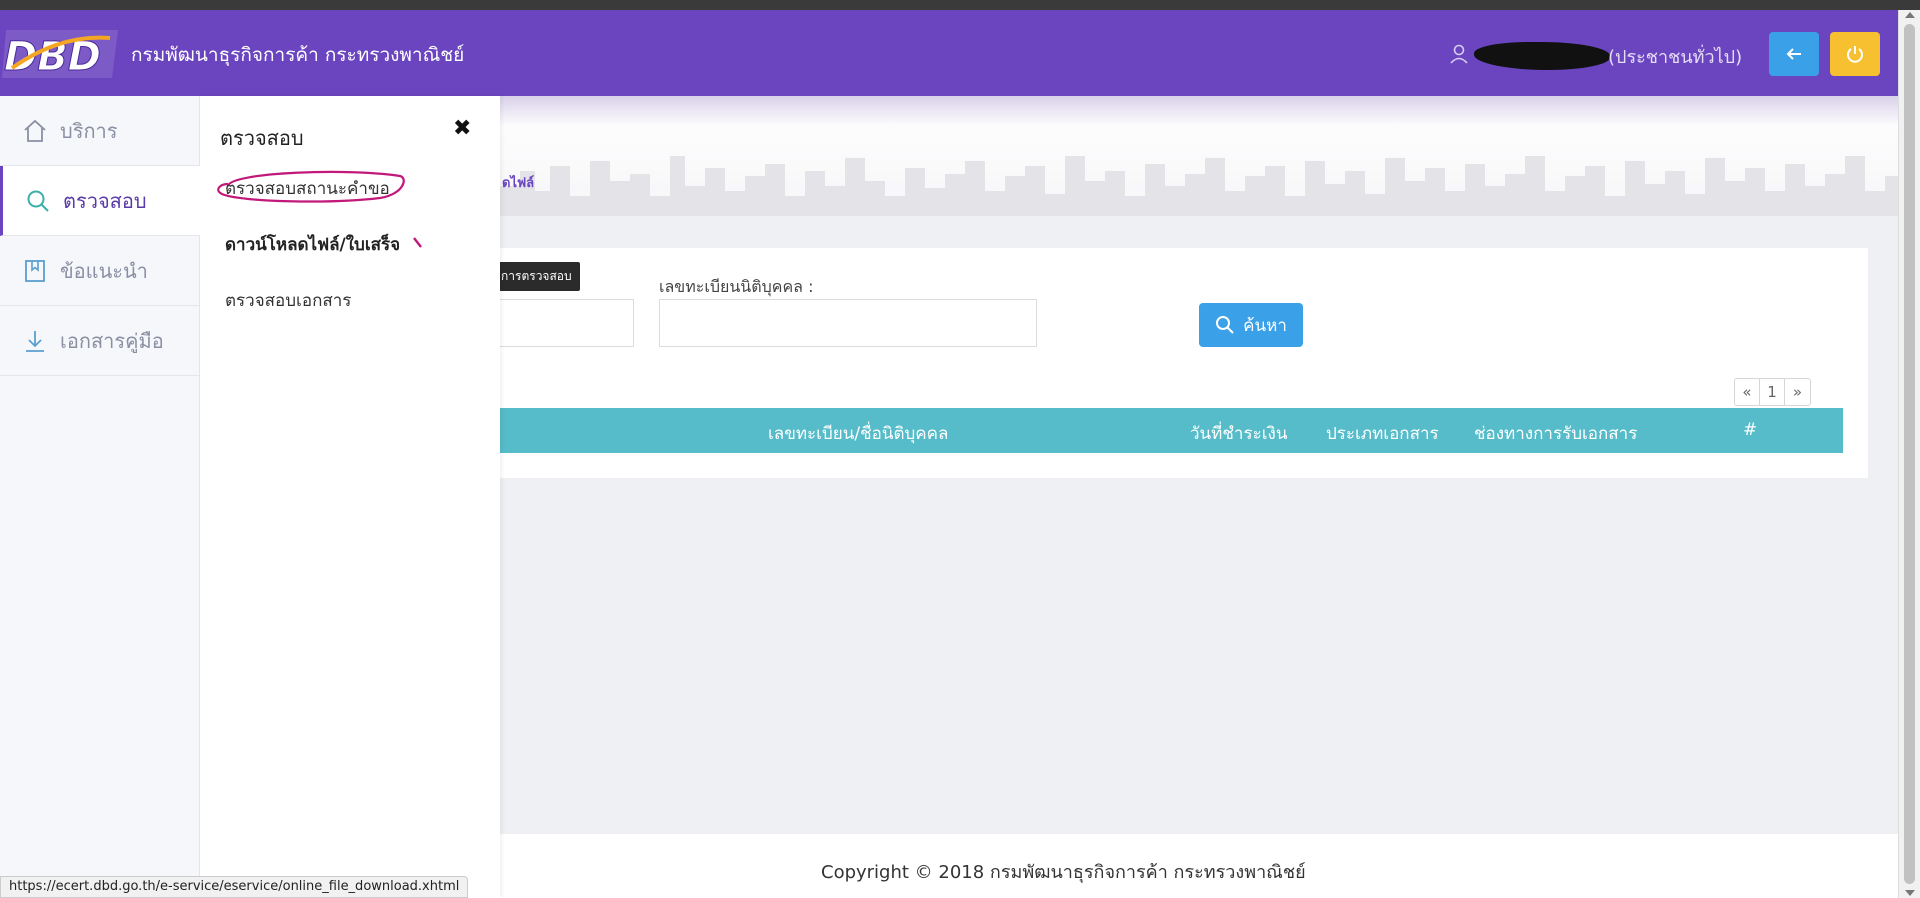  Describe the element at coordinates (1910, 15) in the screenshot. I see `scroll-up-arrow-icon` at that location.